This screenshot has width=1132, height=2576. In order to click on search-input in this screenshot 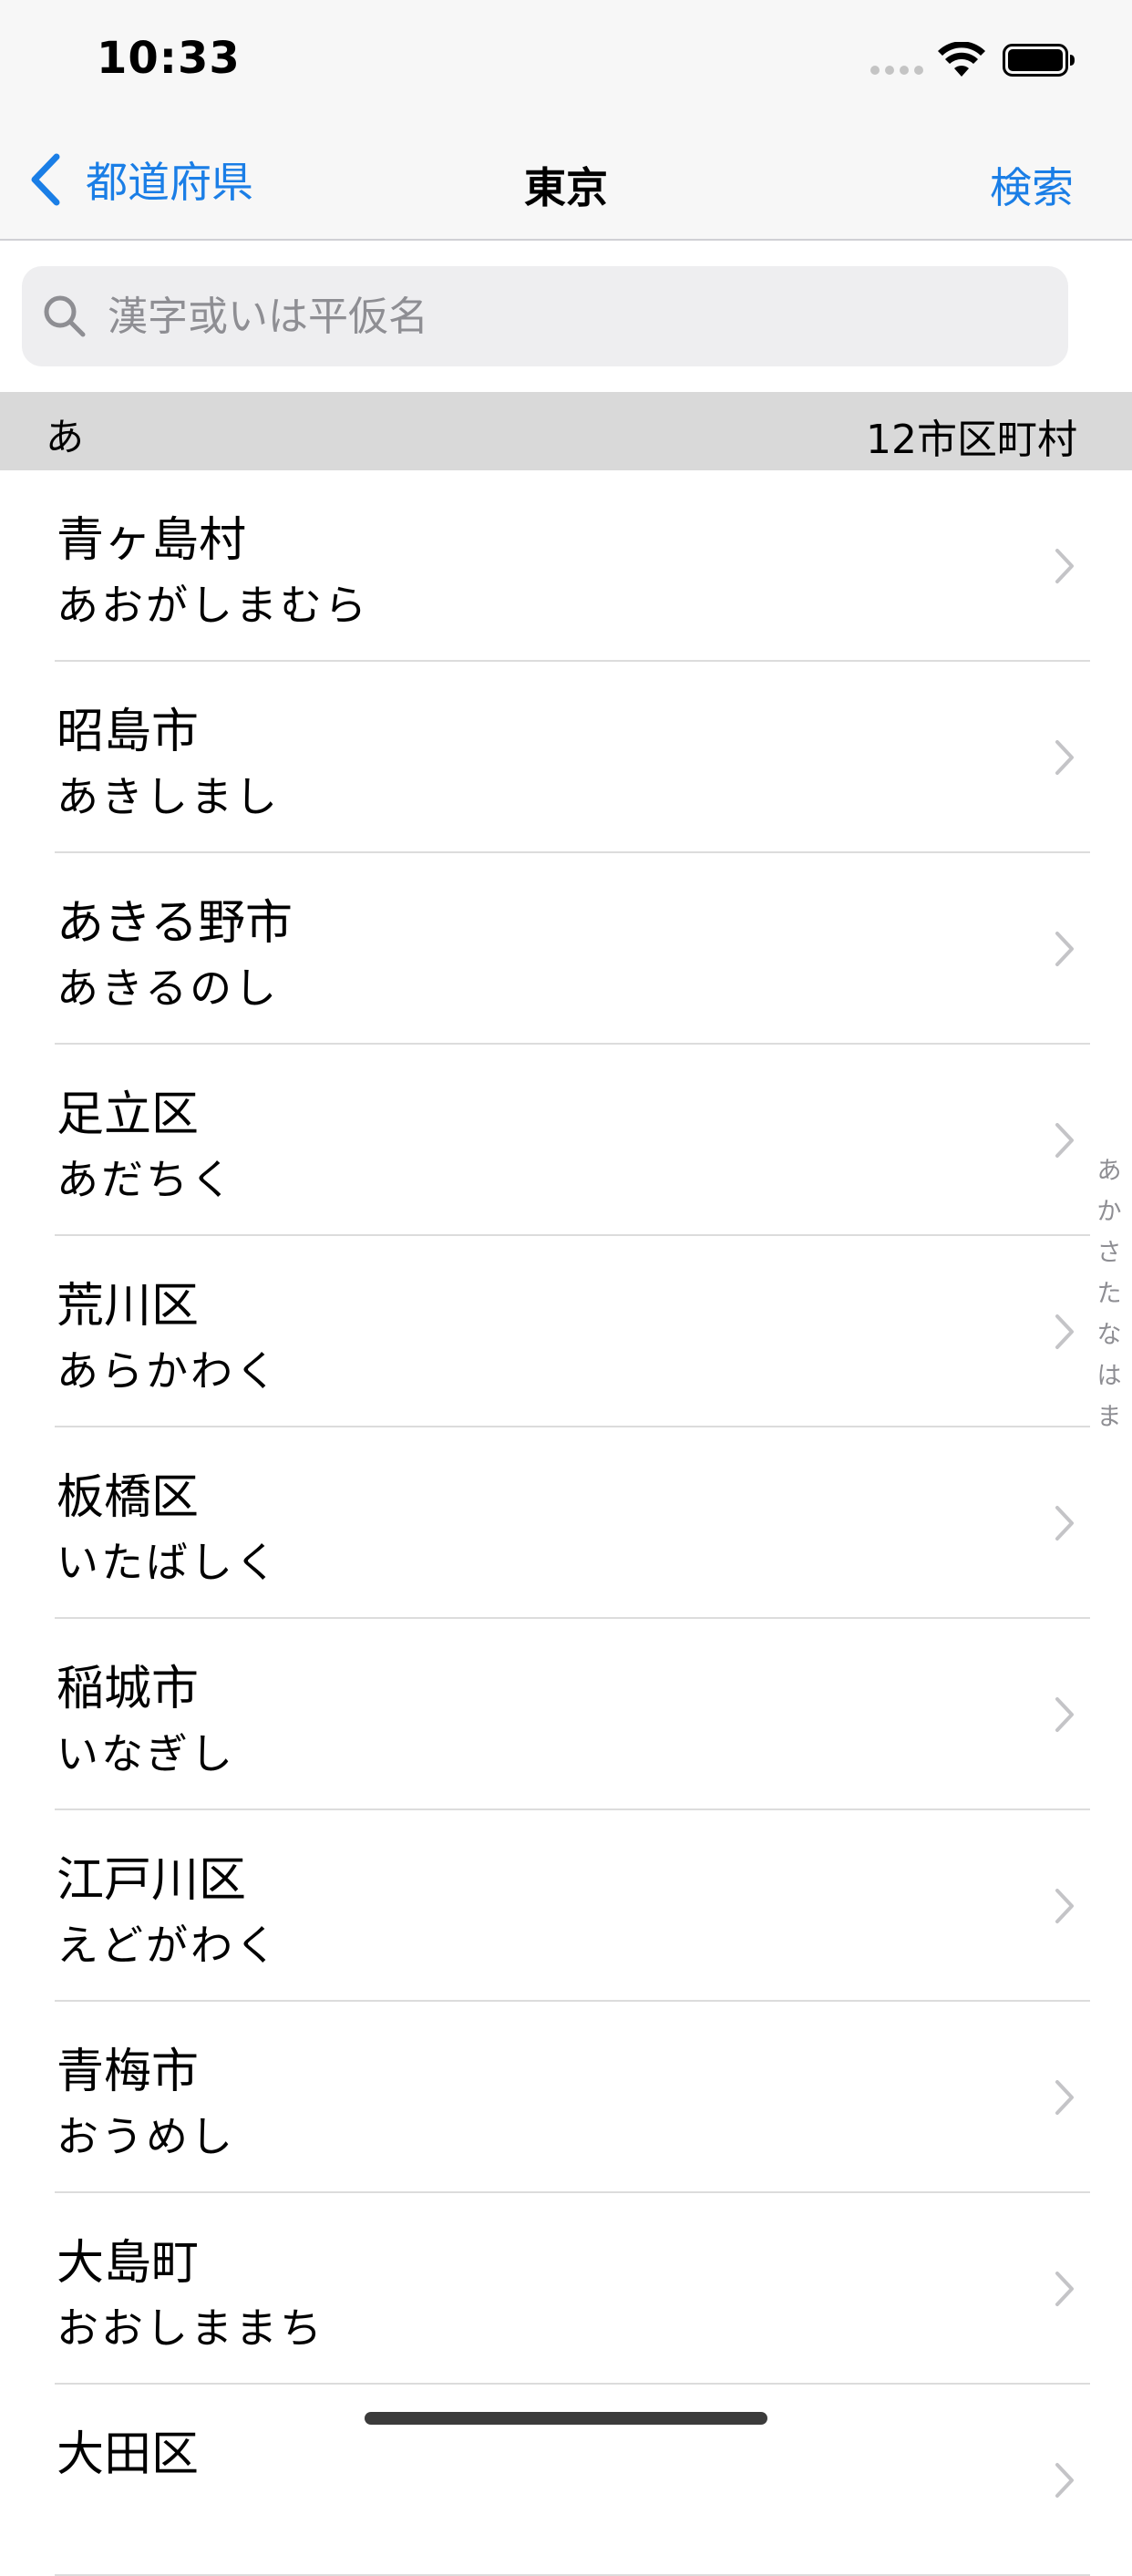, I will do `click(555, 316)`.